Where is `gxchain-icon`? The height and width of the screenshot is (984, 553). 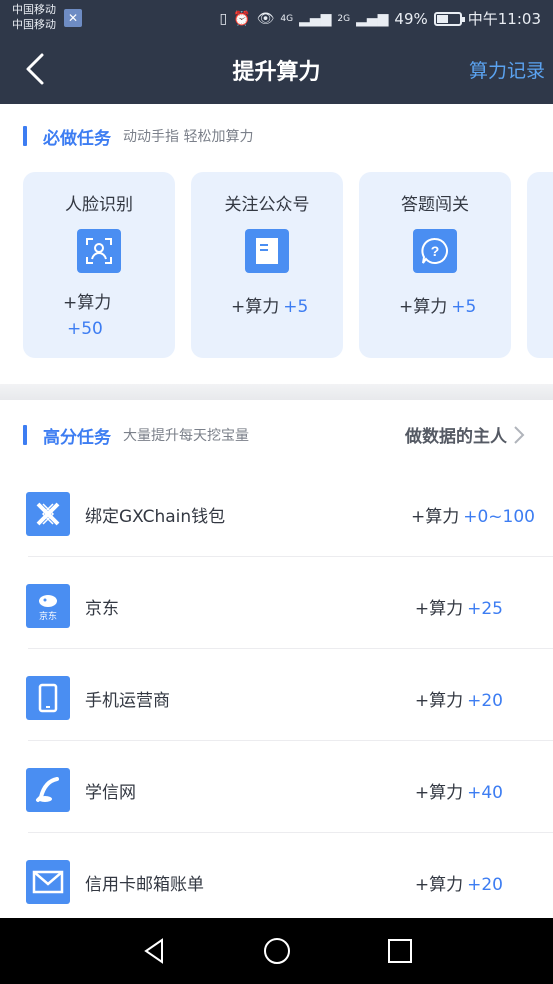
gxchain-icon is located at coordinates (48, 514).